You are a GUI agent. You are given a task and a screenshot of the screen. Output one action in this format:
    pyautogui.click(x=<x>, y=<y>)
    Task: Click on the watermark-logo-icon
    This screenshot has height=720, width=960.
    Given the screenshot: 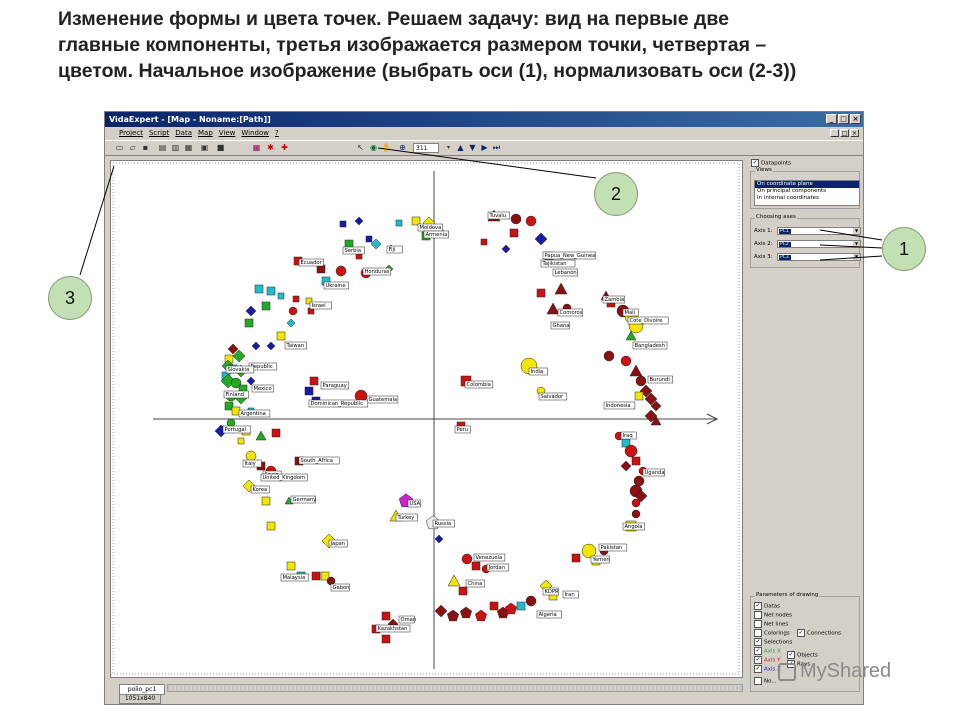 What is the action you would take?
    pyautogui.click(x=787, y=671)
    